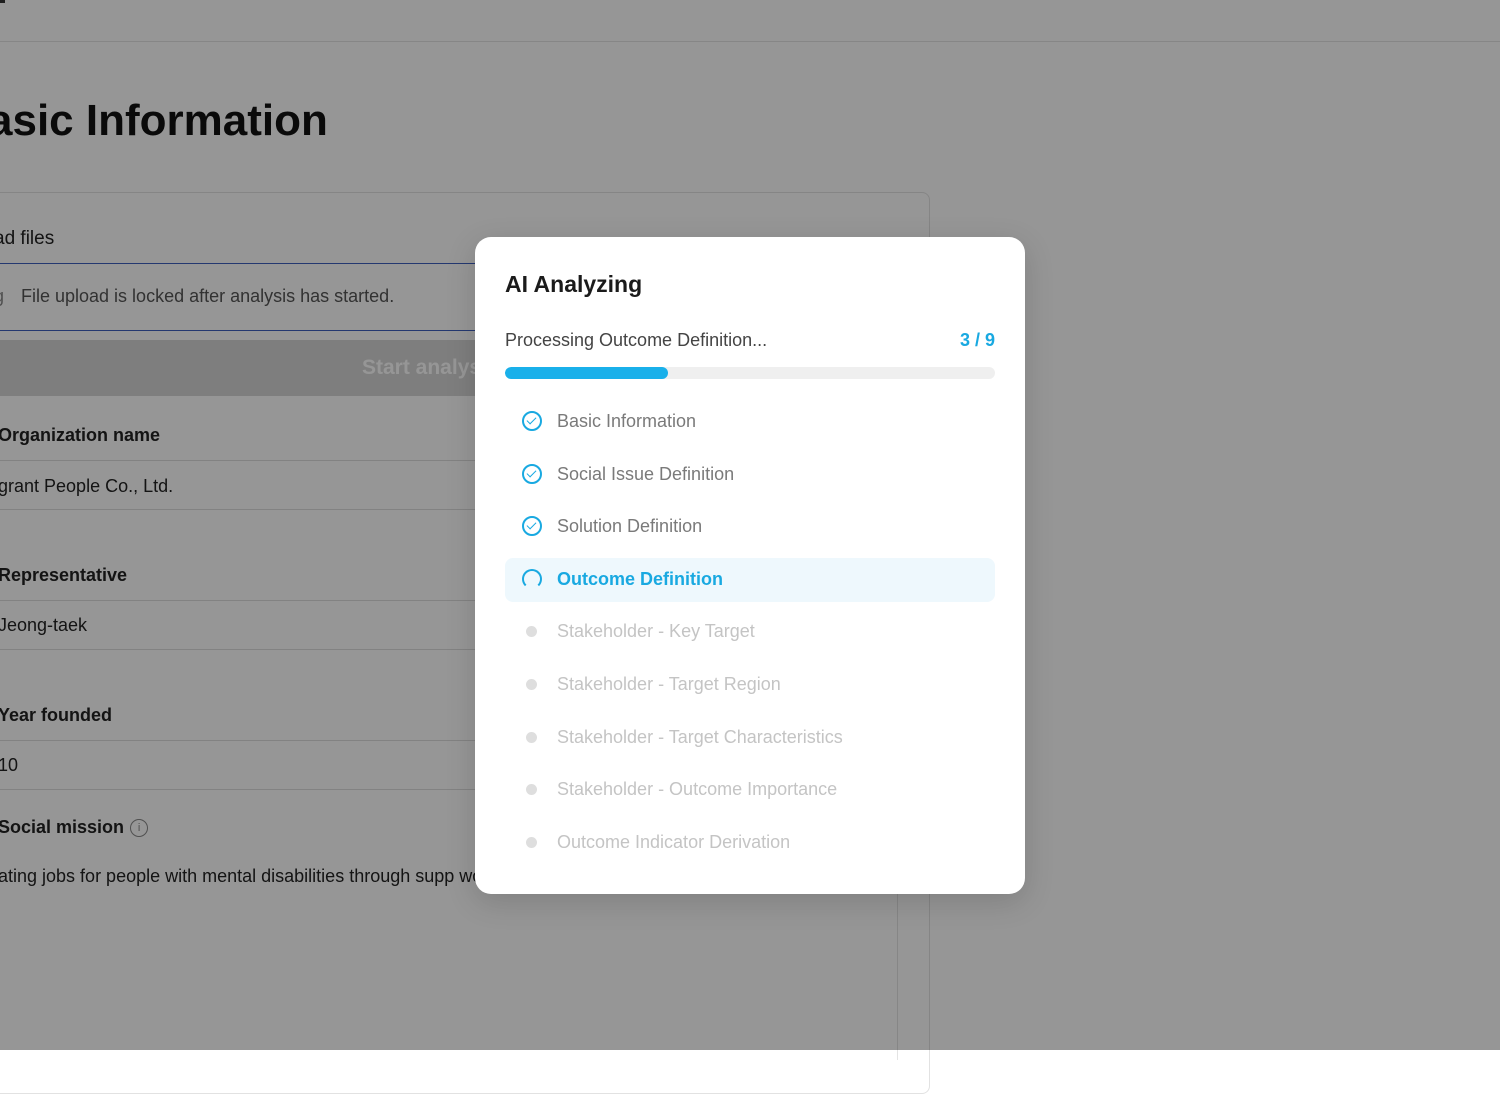  I want to click on progress-bar, so click(750, 373).